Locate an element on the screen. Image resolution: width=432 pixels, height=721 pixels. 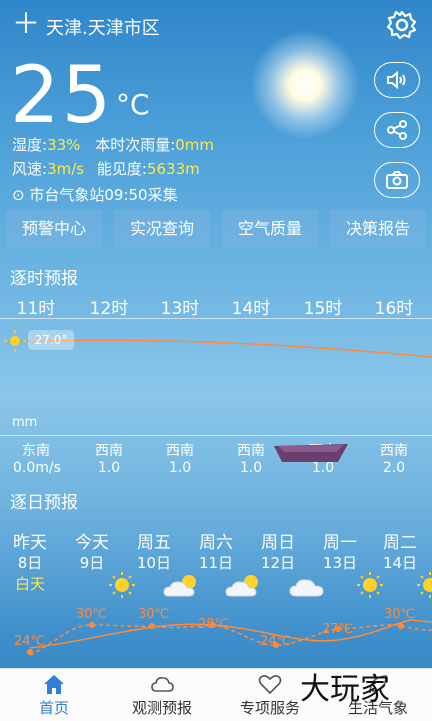
wind-speed: 2.0 is located at coordinates (394, 468).